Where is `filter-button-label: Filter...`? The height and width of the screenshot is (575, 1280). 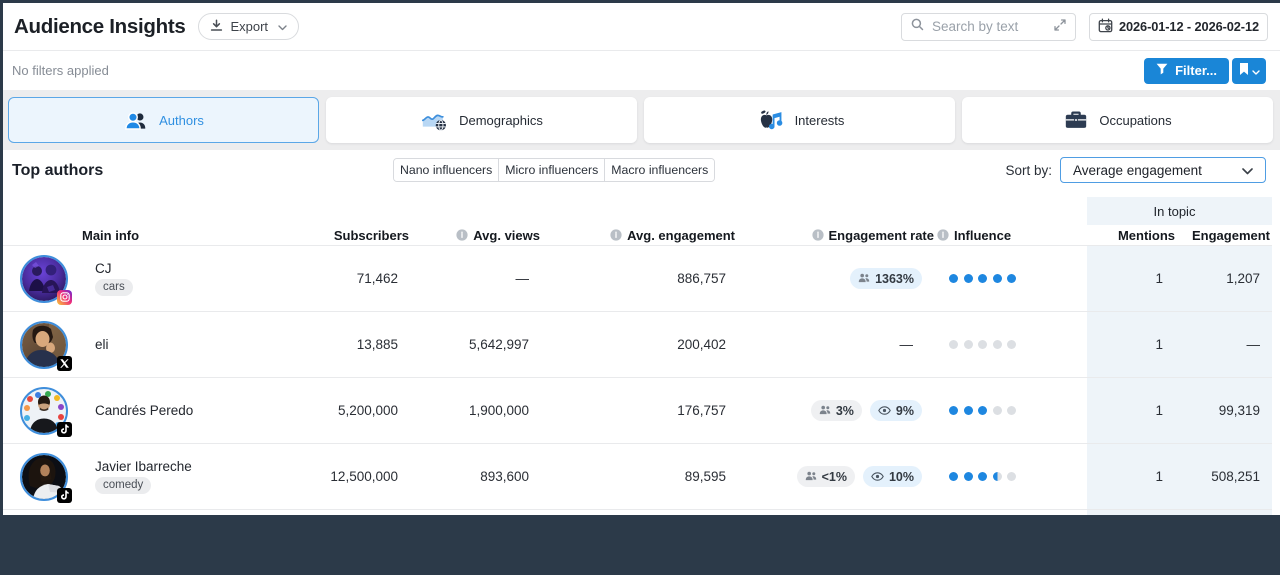 filter-button-label: Filter... is located at coordinates (1196, 70).